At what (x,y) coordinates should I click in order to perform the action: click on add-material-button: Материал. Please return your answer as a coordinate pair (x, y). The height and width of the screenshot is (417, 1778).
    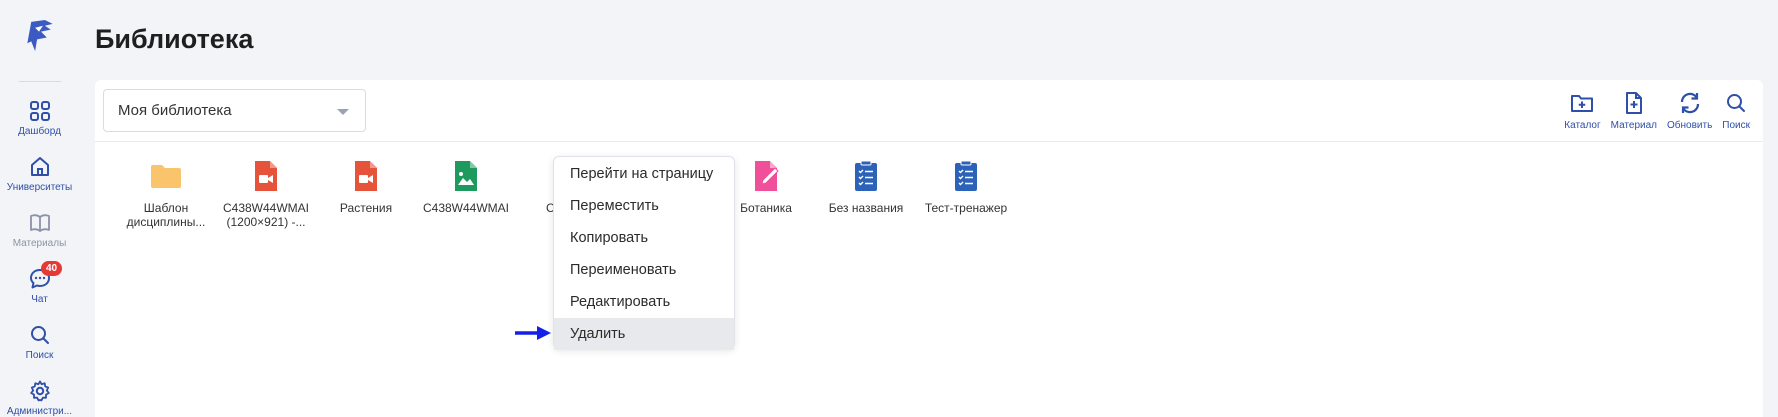
    Looking at the image, I should click on (1634, 110).